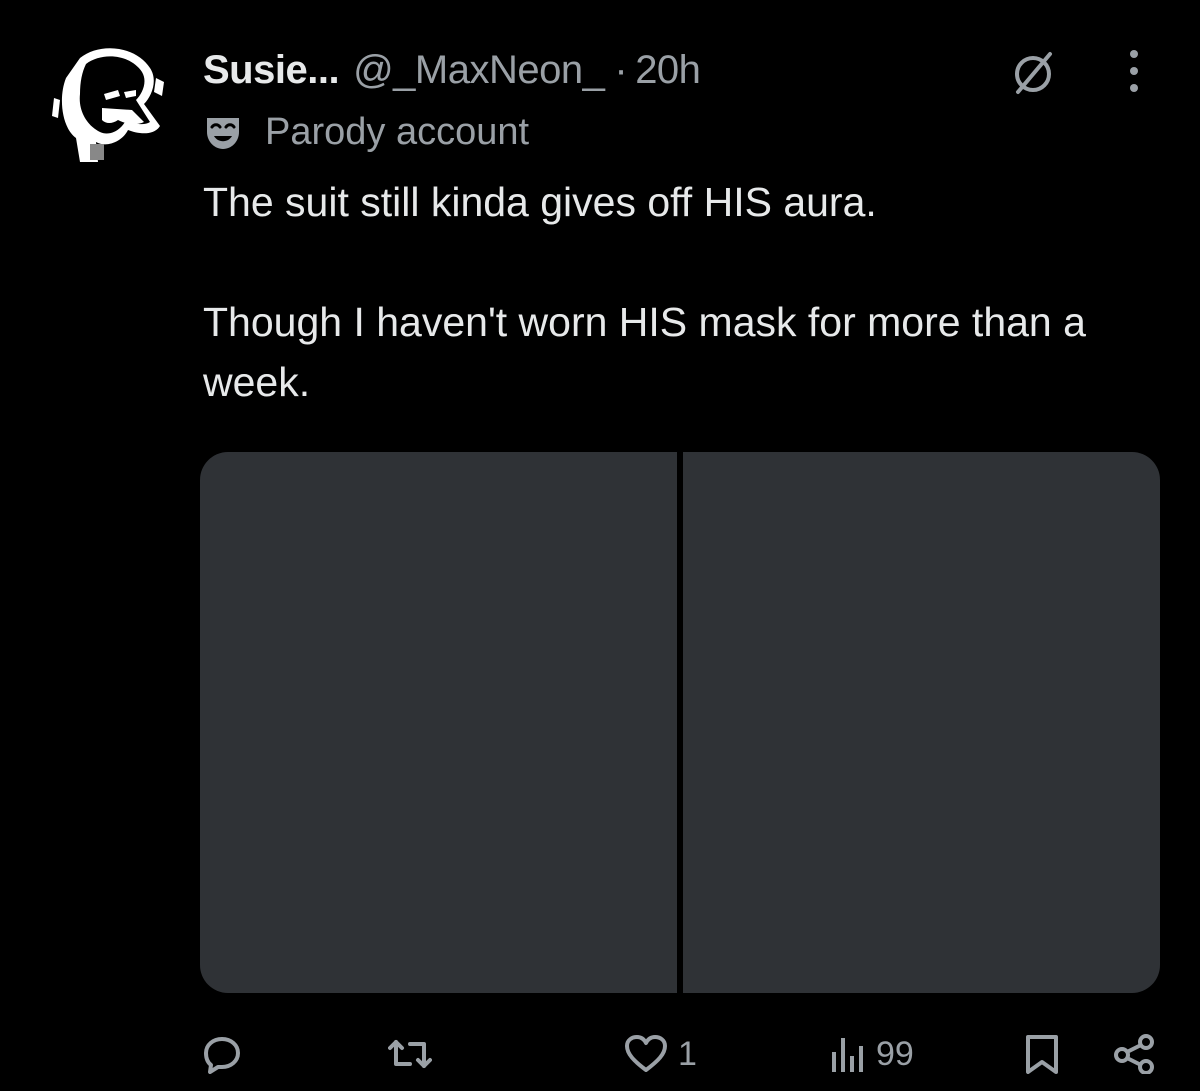 This screenshot has width=1200, height=1091. What do you see at coordinates (668, 70) in the screenshot?
I see `timestamp: 20h` at bounding box center [668, 70].